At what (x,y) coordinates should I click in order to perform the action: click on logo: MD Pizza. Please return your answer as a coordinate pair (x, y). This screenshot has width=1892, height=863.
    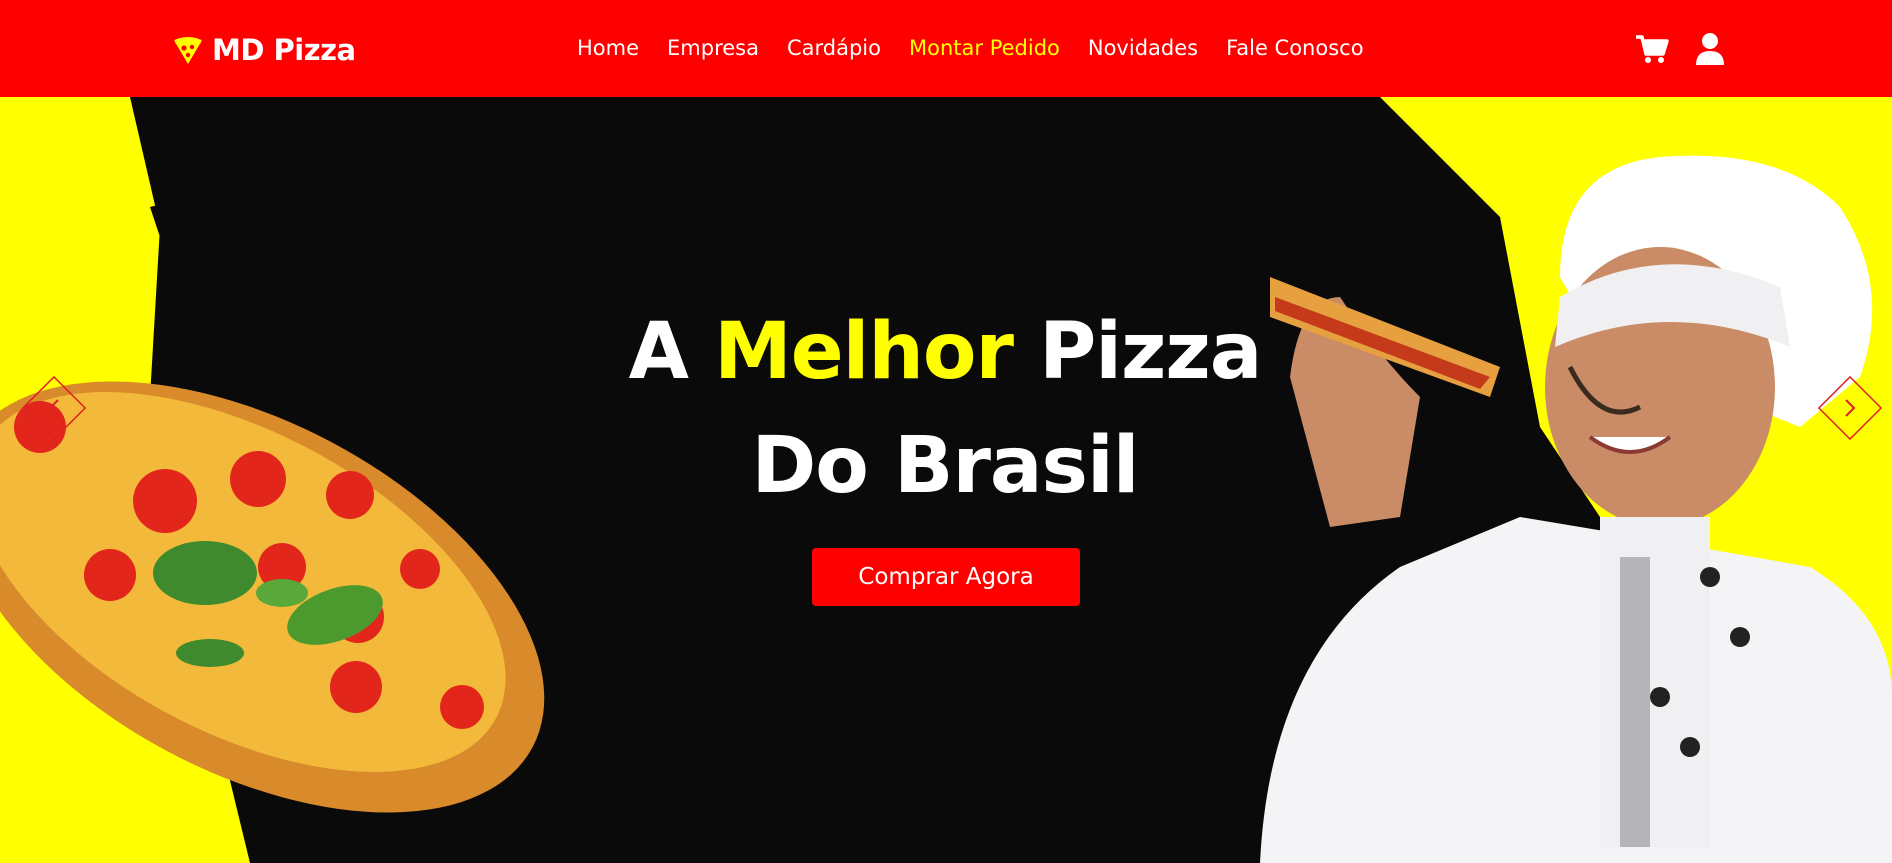
    Looking at the image, I should click on (264, 50).